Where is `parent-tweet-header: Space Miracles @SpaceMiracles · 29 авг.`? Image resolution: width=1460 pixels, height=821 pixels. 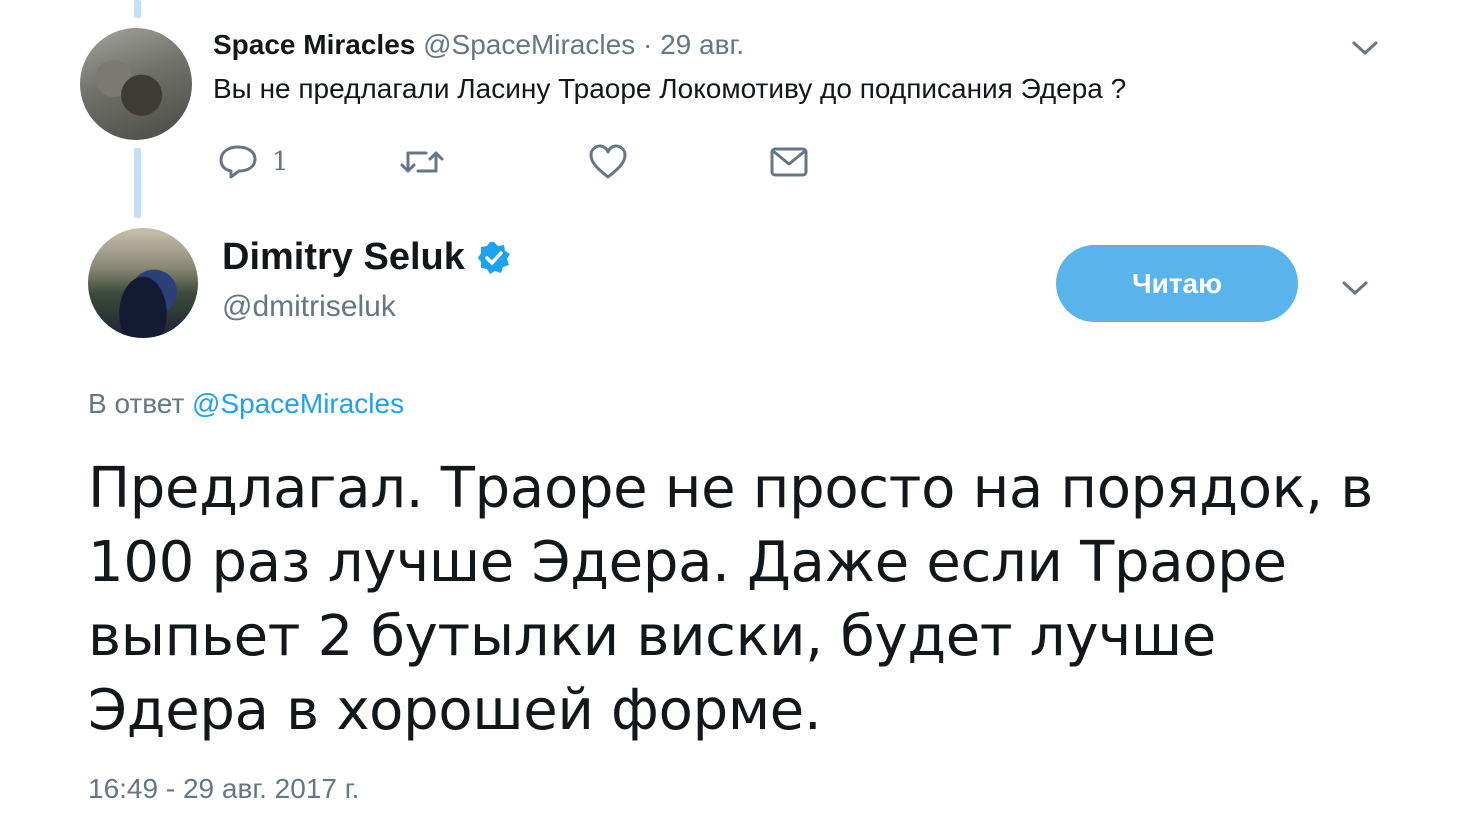
parent-tweet-header: Space Miracles @SpaceMiracles · 29 авг. is located at coordinates (478, 45).